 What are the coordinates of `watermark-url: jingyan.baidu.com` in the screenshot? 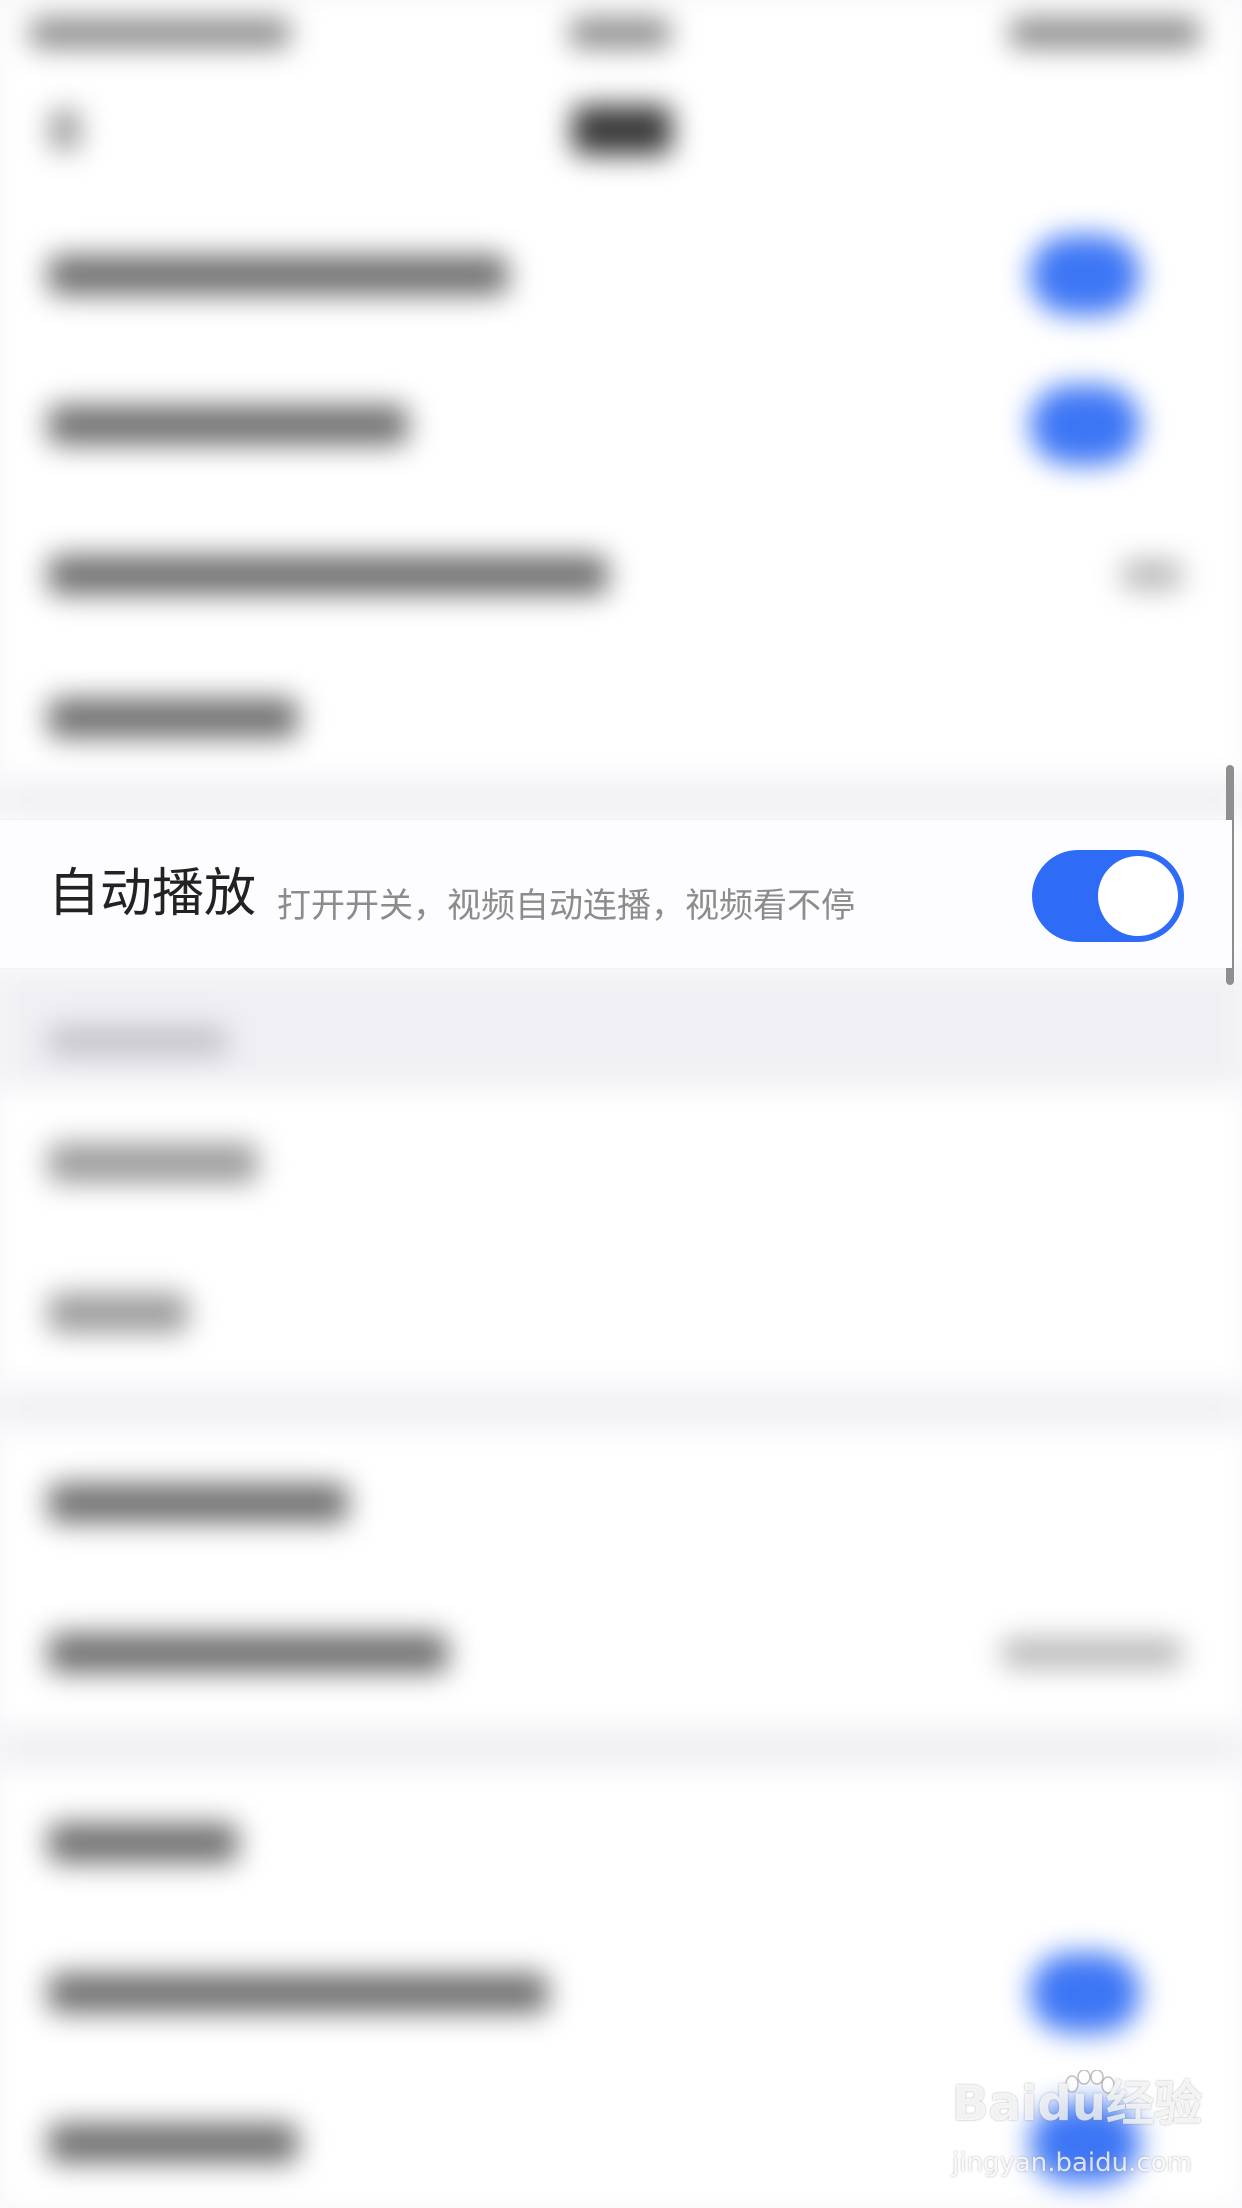 It's located at (1072, 2163).